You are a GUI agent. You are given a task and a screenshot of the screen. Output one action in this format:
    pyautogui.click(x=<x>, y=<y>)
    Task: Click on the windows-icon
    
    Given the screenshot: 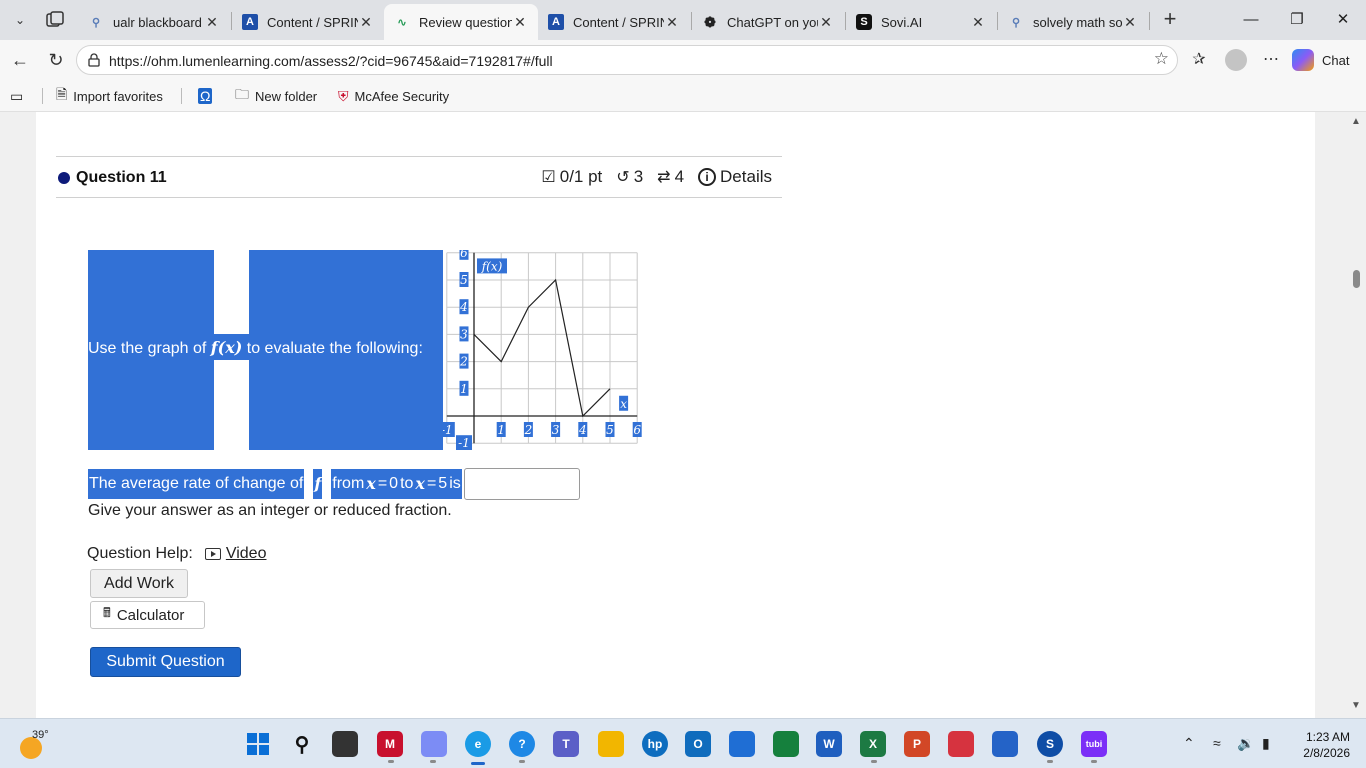 What is the action you would take?
    pyautogui.click(x=258, y=744)
    